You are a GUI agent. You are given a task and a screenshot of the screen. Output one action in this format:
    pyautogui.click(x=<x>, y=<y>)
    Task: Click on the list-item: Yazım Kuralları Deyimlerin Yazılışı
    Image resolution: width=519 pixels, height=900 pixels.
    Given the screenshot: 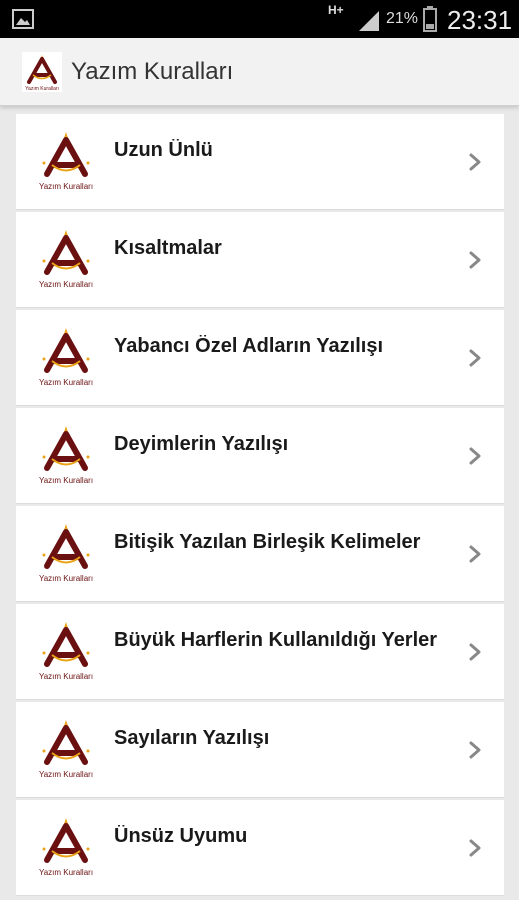 What is the action you would take?
    pyautogui.click(x=260, y=456)
    